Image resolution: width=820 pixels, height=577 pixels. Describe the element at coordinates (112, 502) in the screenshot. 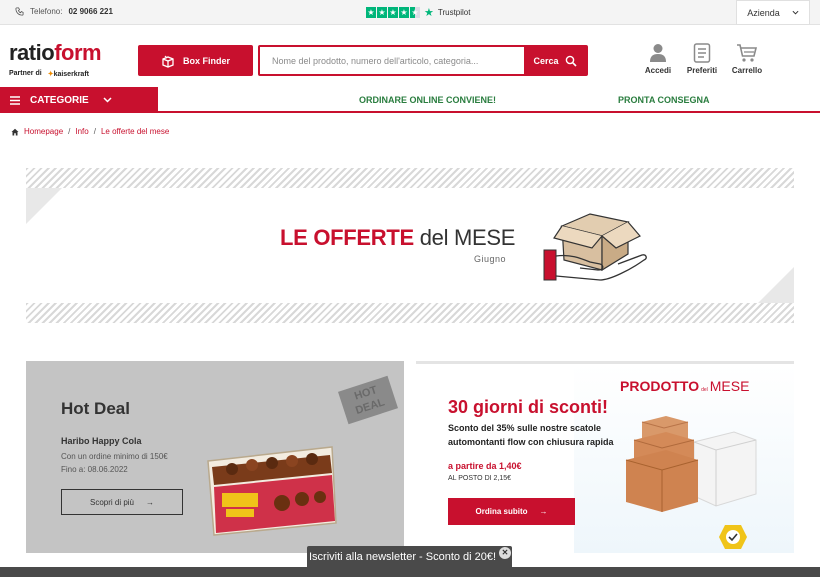

I see `discover-more-label: Scopri di più` at that location.